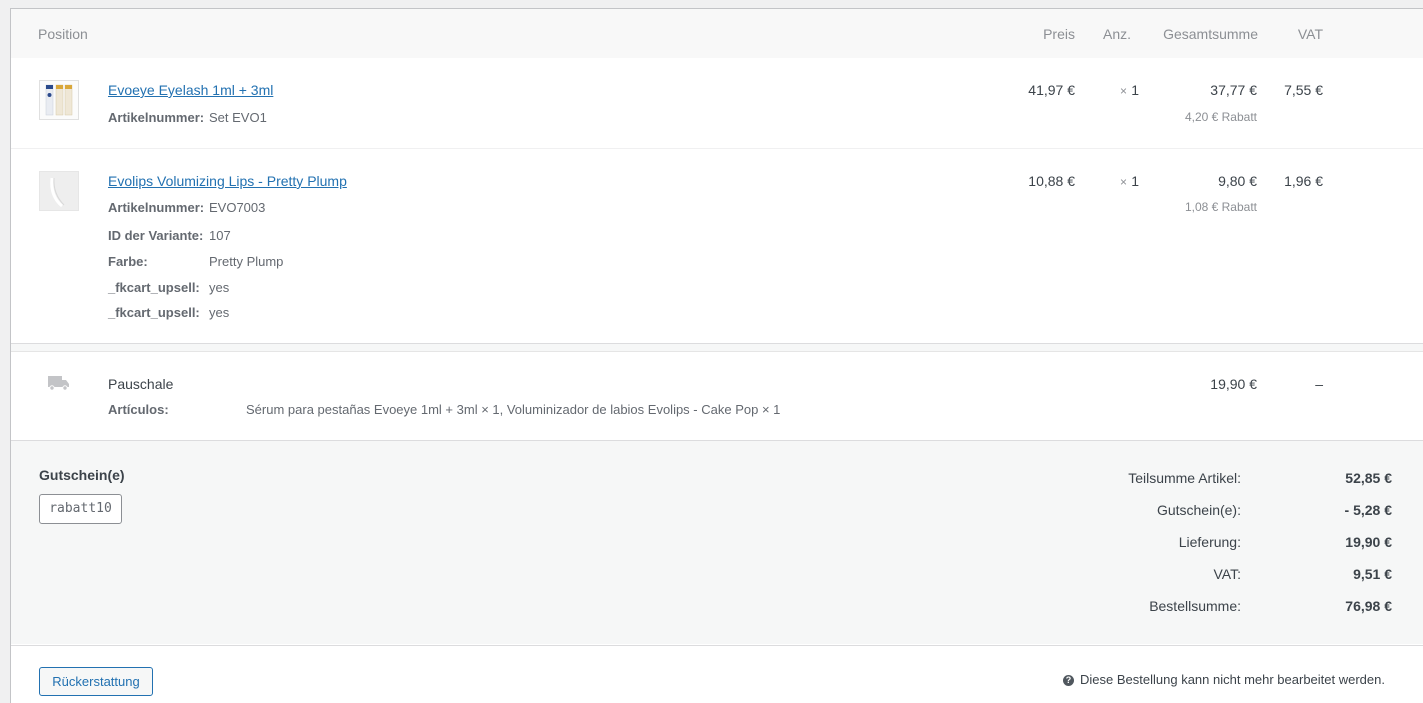 This screenshot has width=1423, height=703. What do you see at coordinates (1303, 90) in the screenshot?
I see `item-vat: 7,55 €` at bounding box center [1303, 90].